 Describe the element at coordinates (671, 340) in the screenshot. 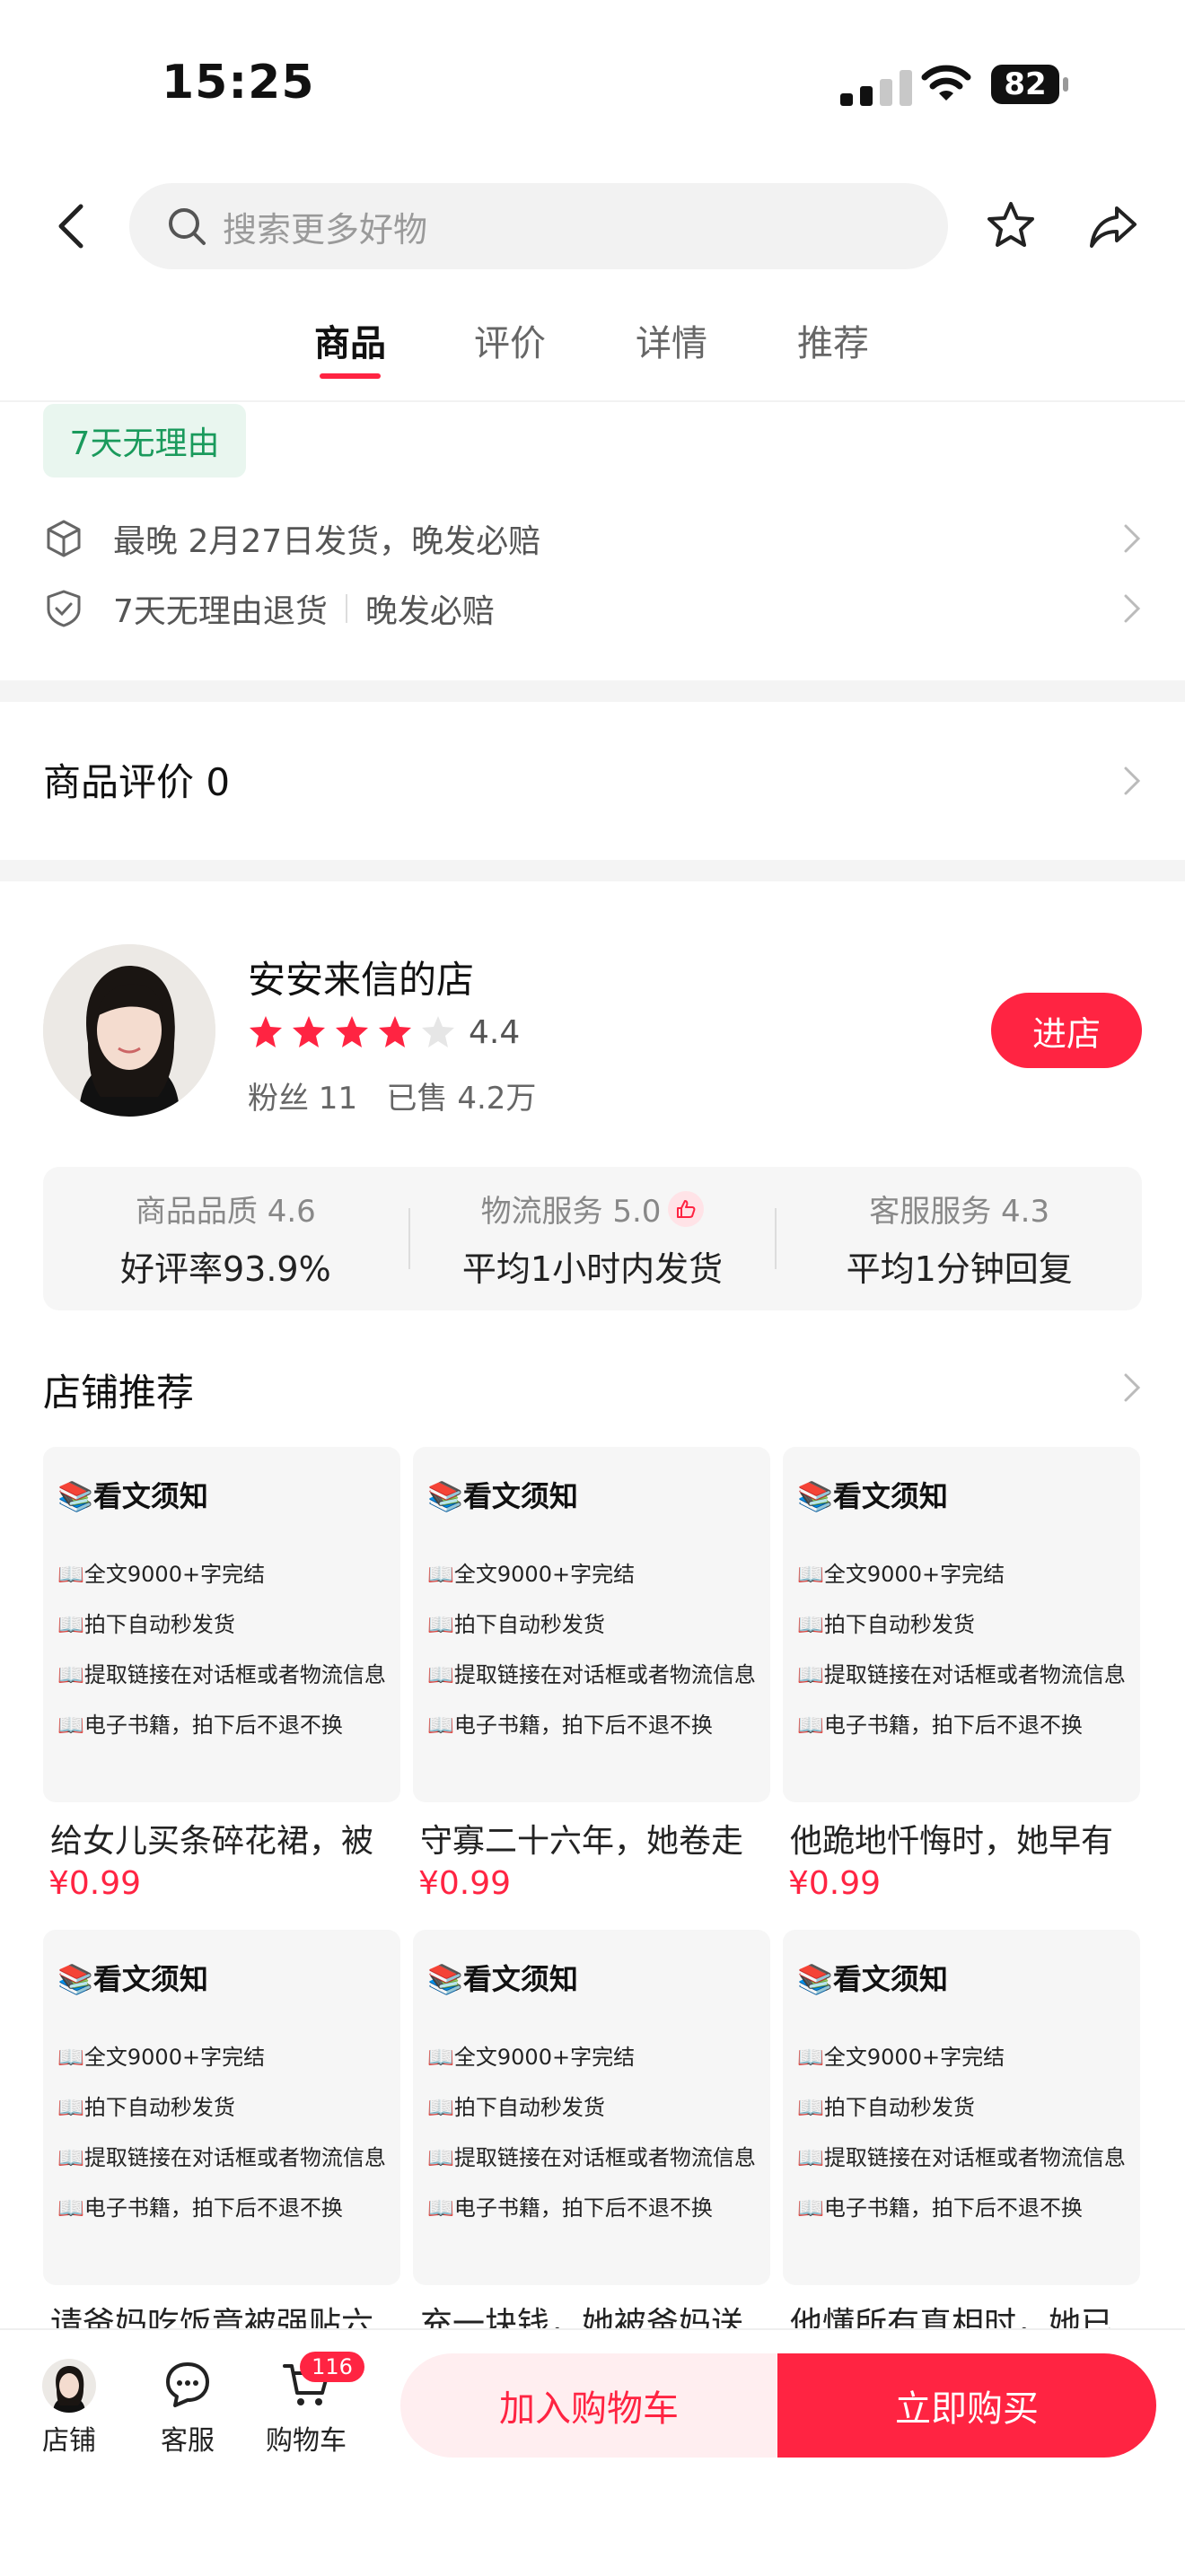

I see `tab-details: 详情` at that location.